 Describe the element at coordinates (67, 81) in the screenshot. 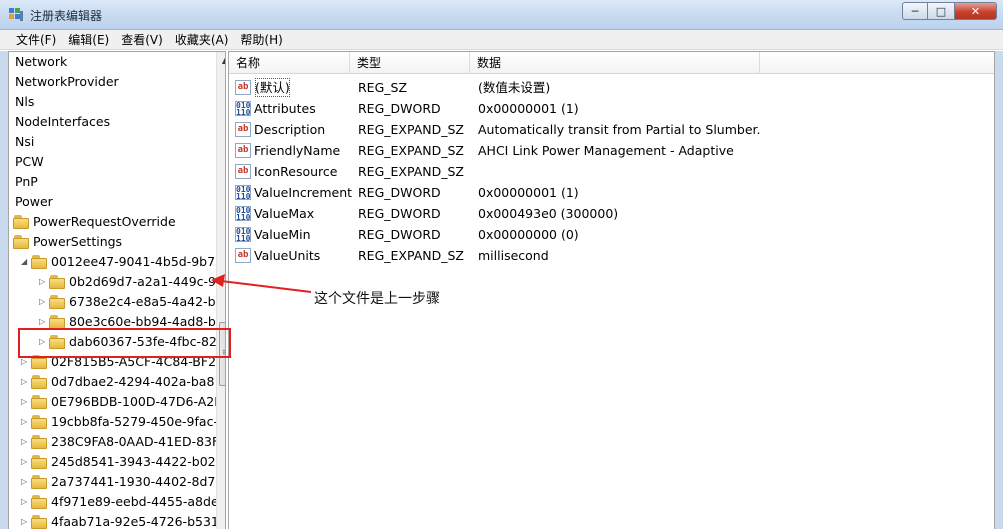

I see `tree-item-label: NetworkProvider` at that location.